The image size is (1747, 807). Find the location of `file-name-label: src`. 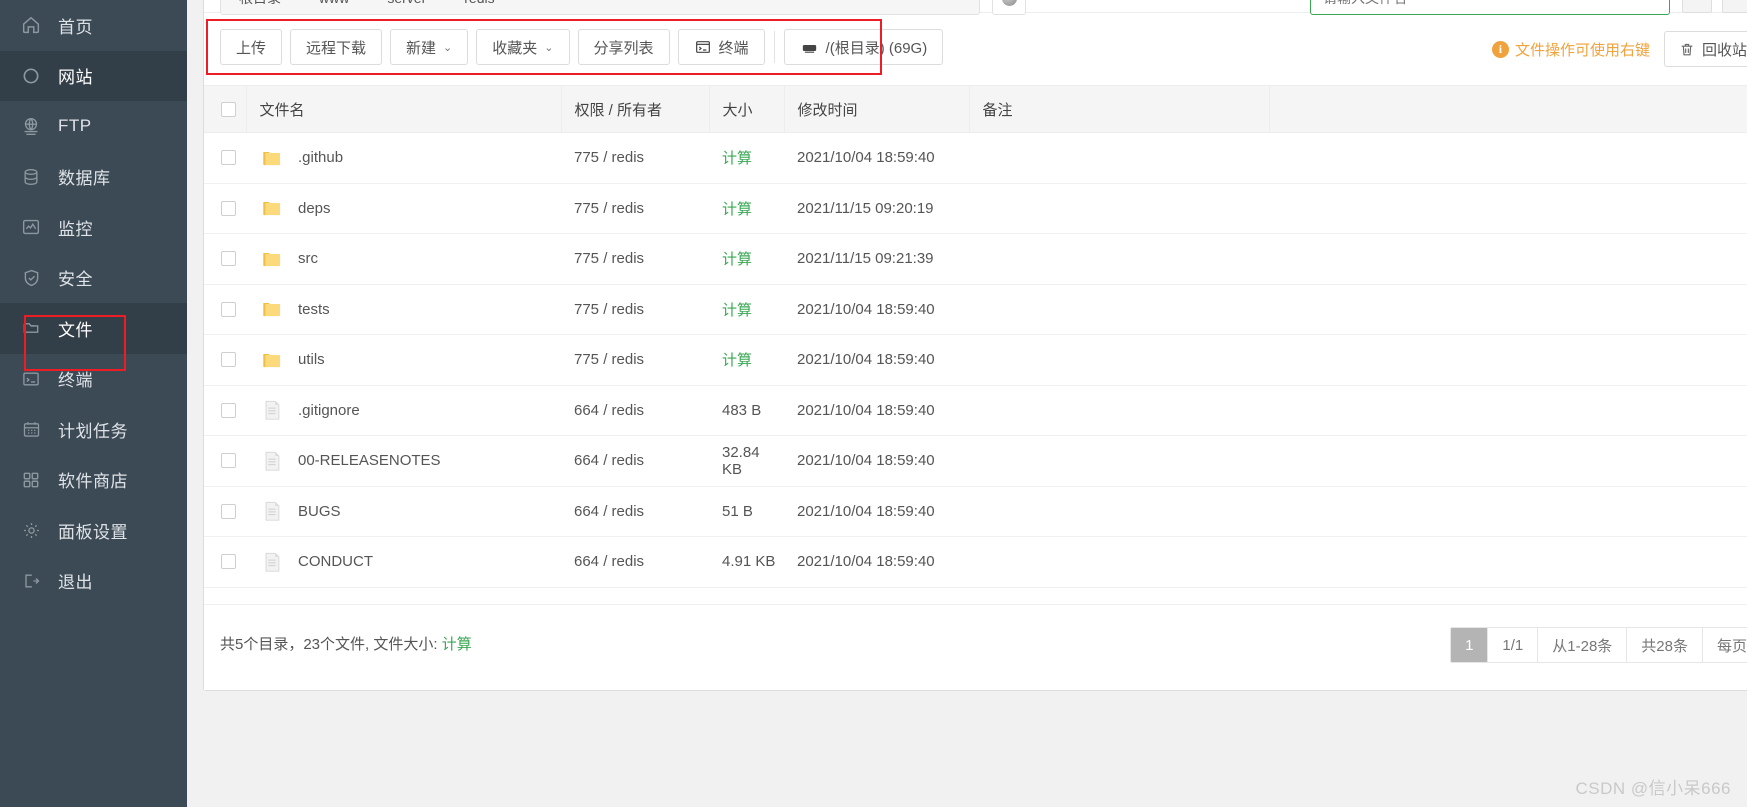

file-name-label: src is located at coordinates (308, 258).